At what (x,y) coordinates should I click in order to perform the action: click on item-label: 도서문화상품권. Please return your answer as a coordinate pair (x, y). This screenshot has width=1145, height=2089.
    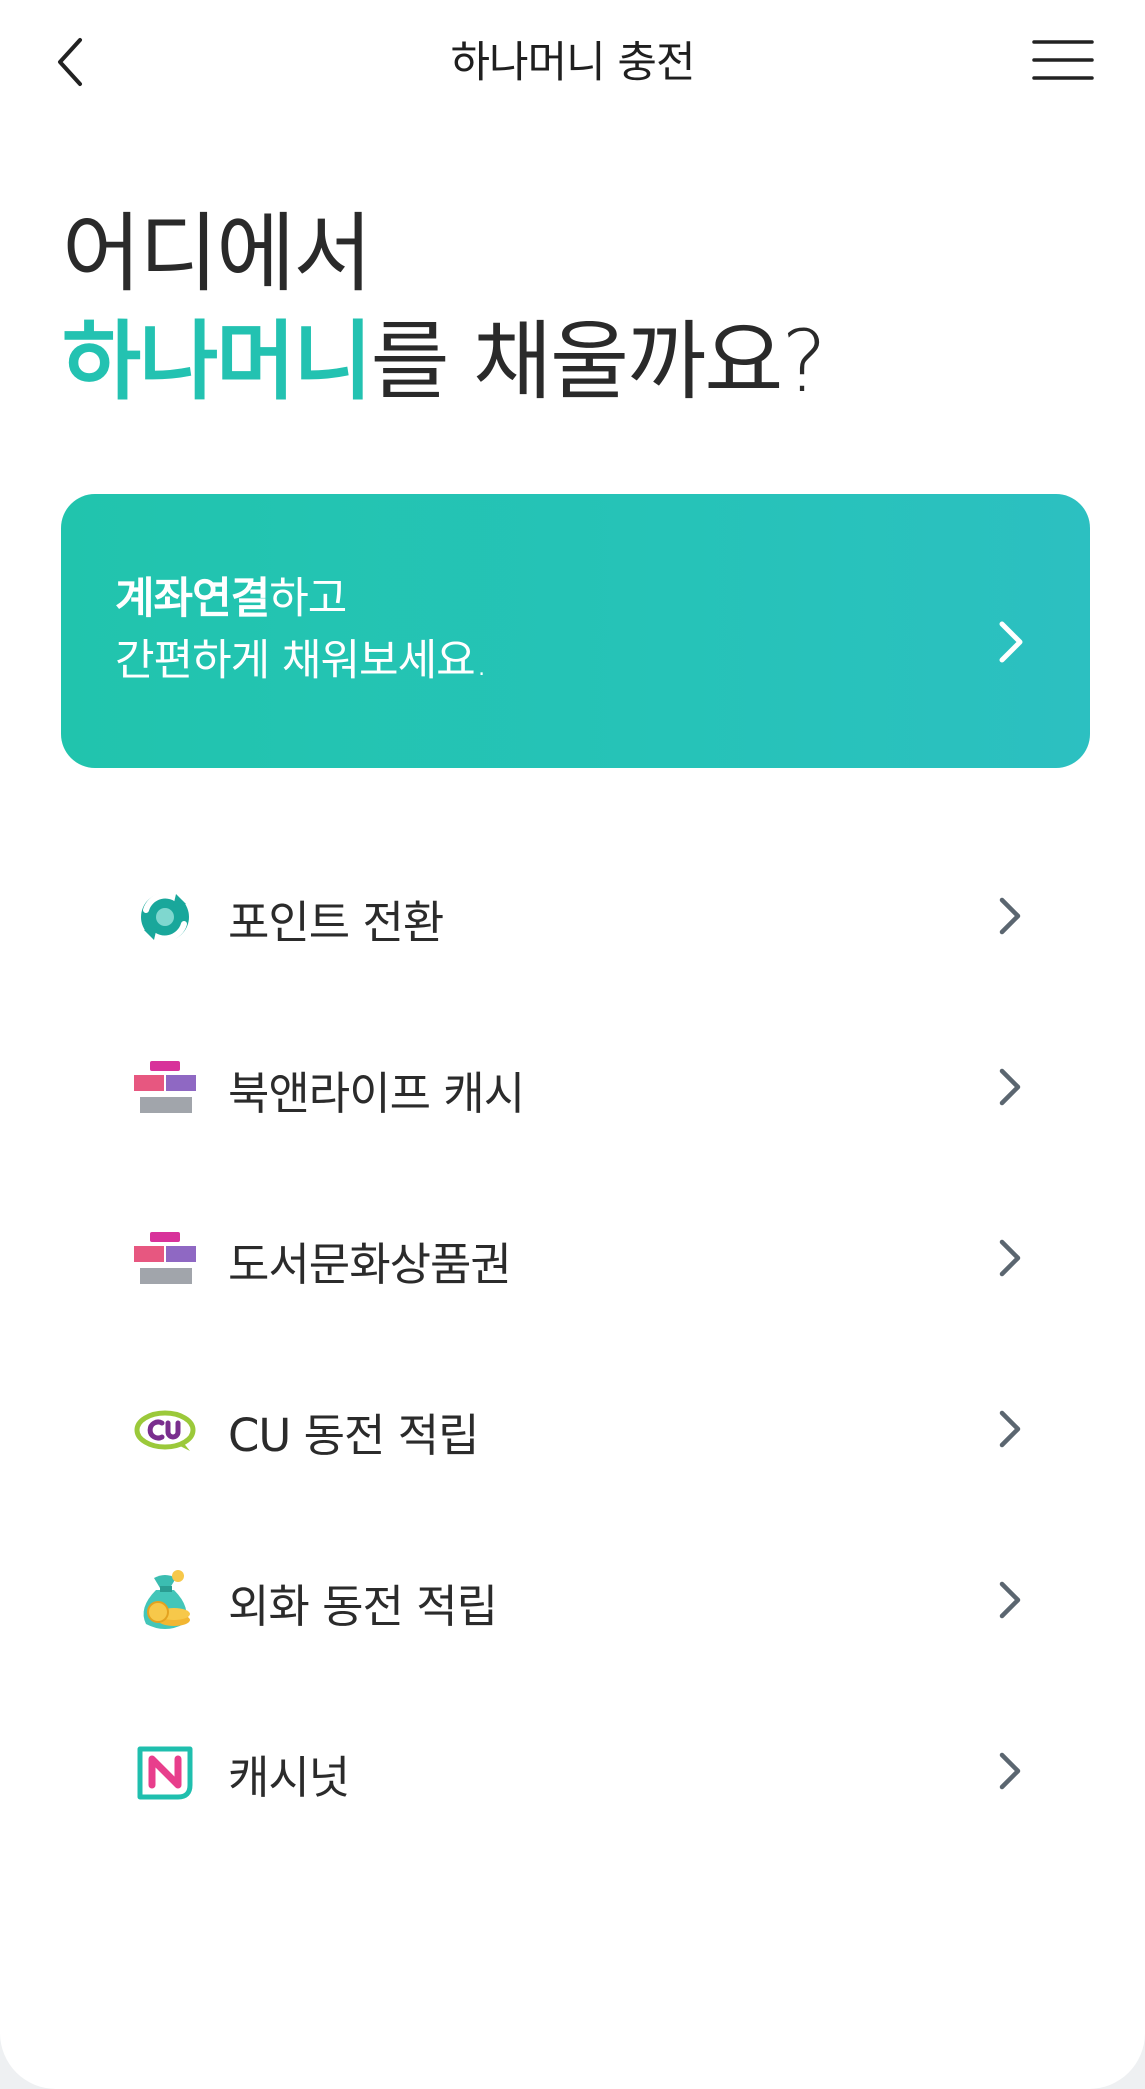
    Looking at the image, I should click on (370, 1264).